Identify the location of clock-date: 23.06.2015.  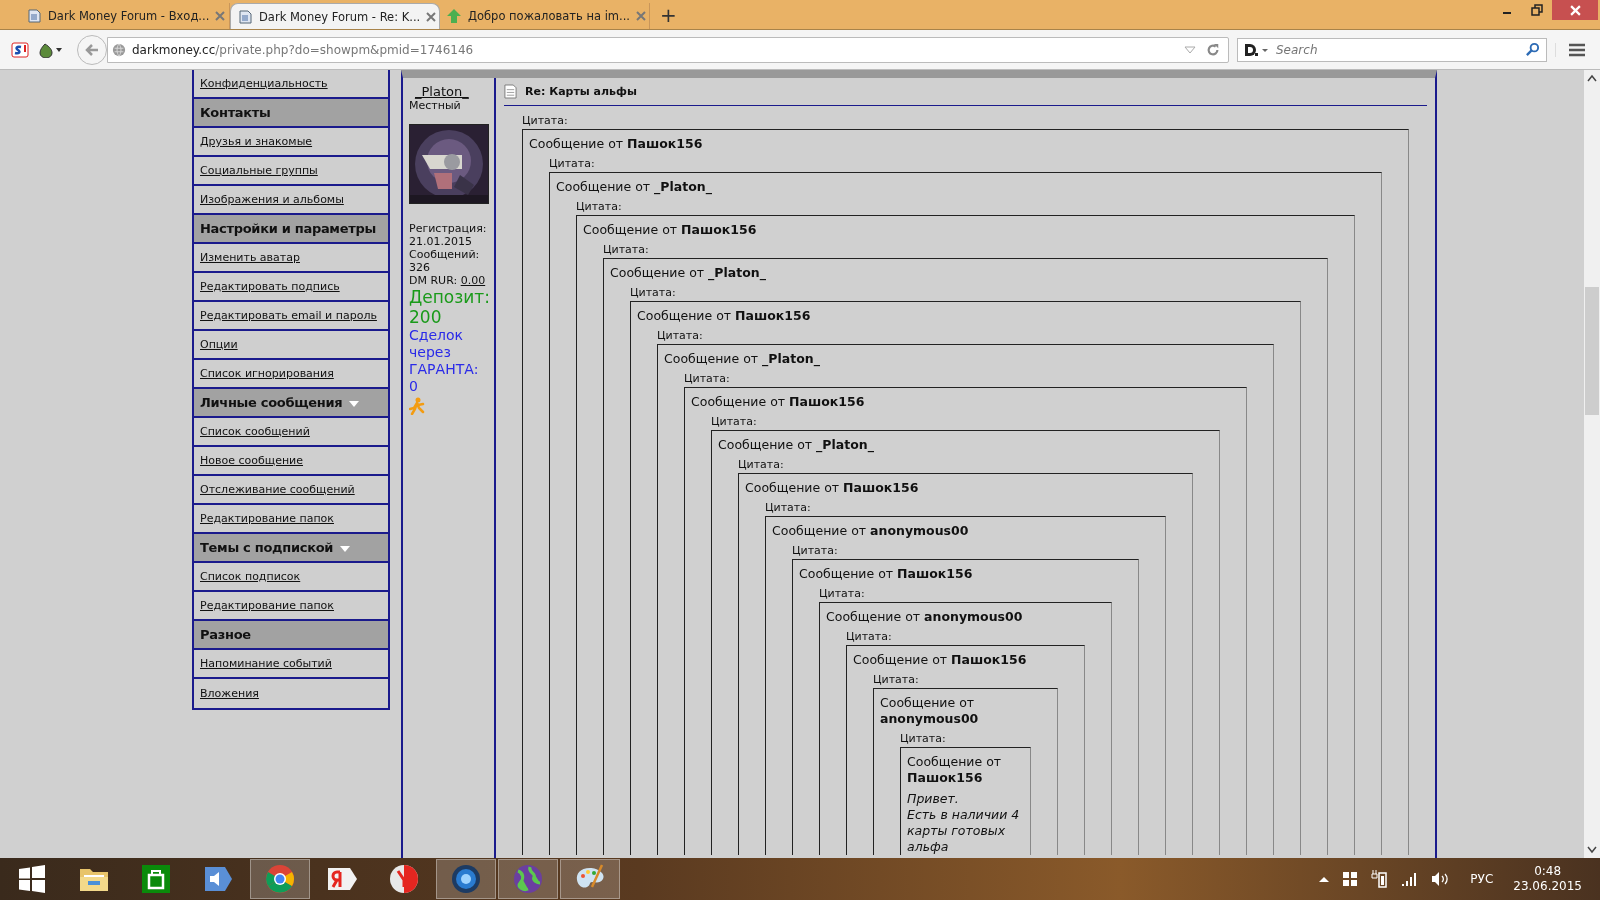
(1547, 886).